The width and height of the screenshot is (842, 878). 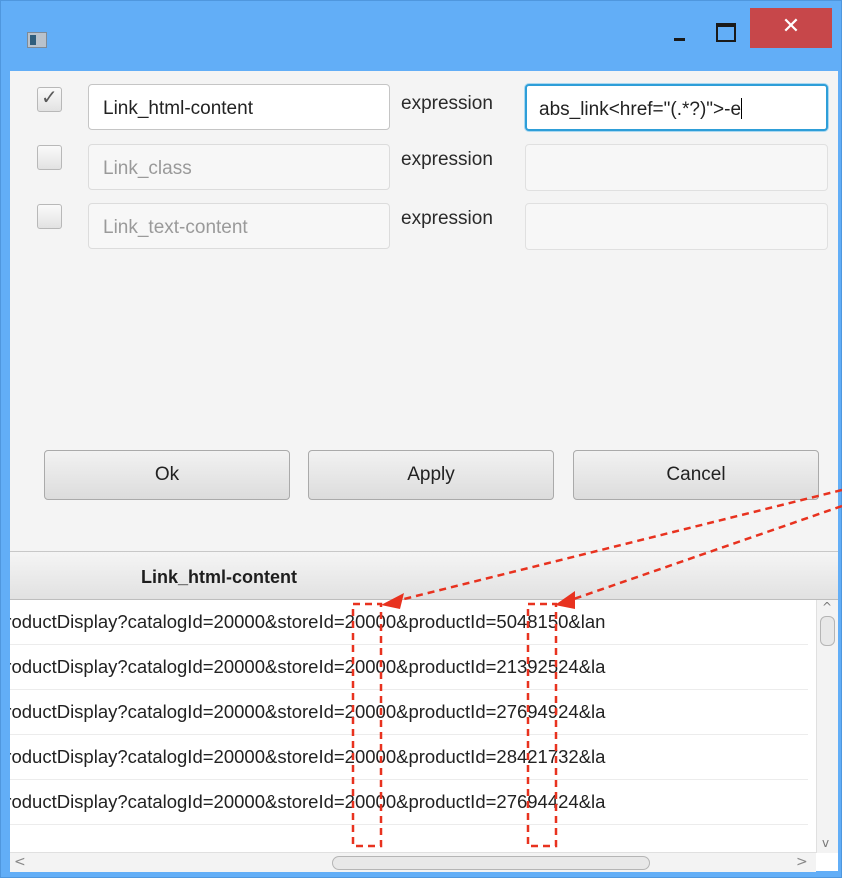 I want to click on close-button: ✕, so click(x=791, y=28).